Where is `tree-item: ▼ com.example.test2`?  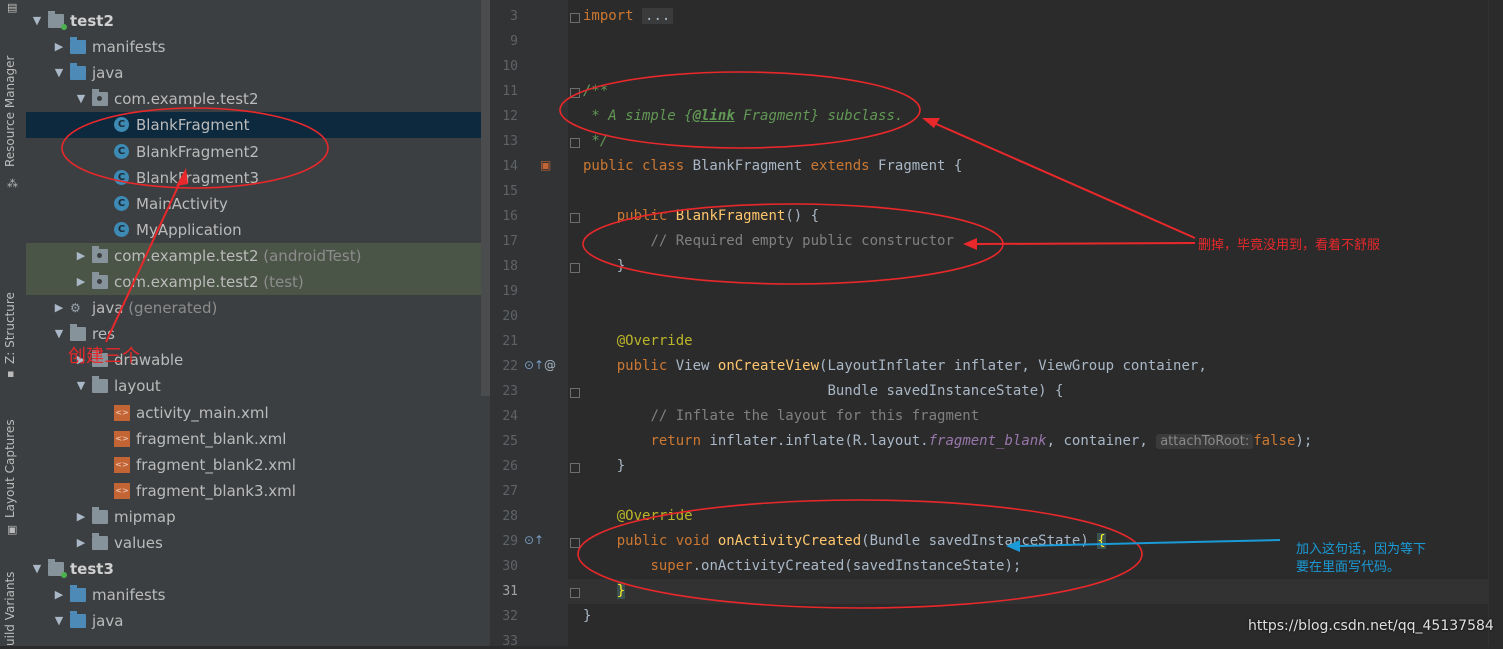
tree-item: ▼ com.example.test2 is located at coordinates (253, 99).